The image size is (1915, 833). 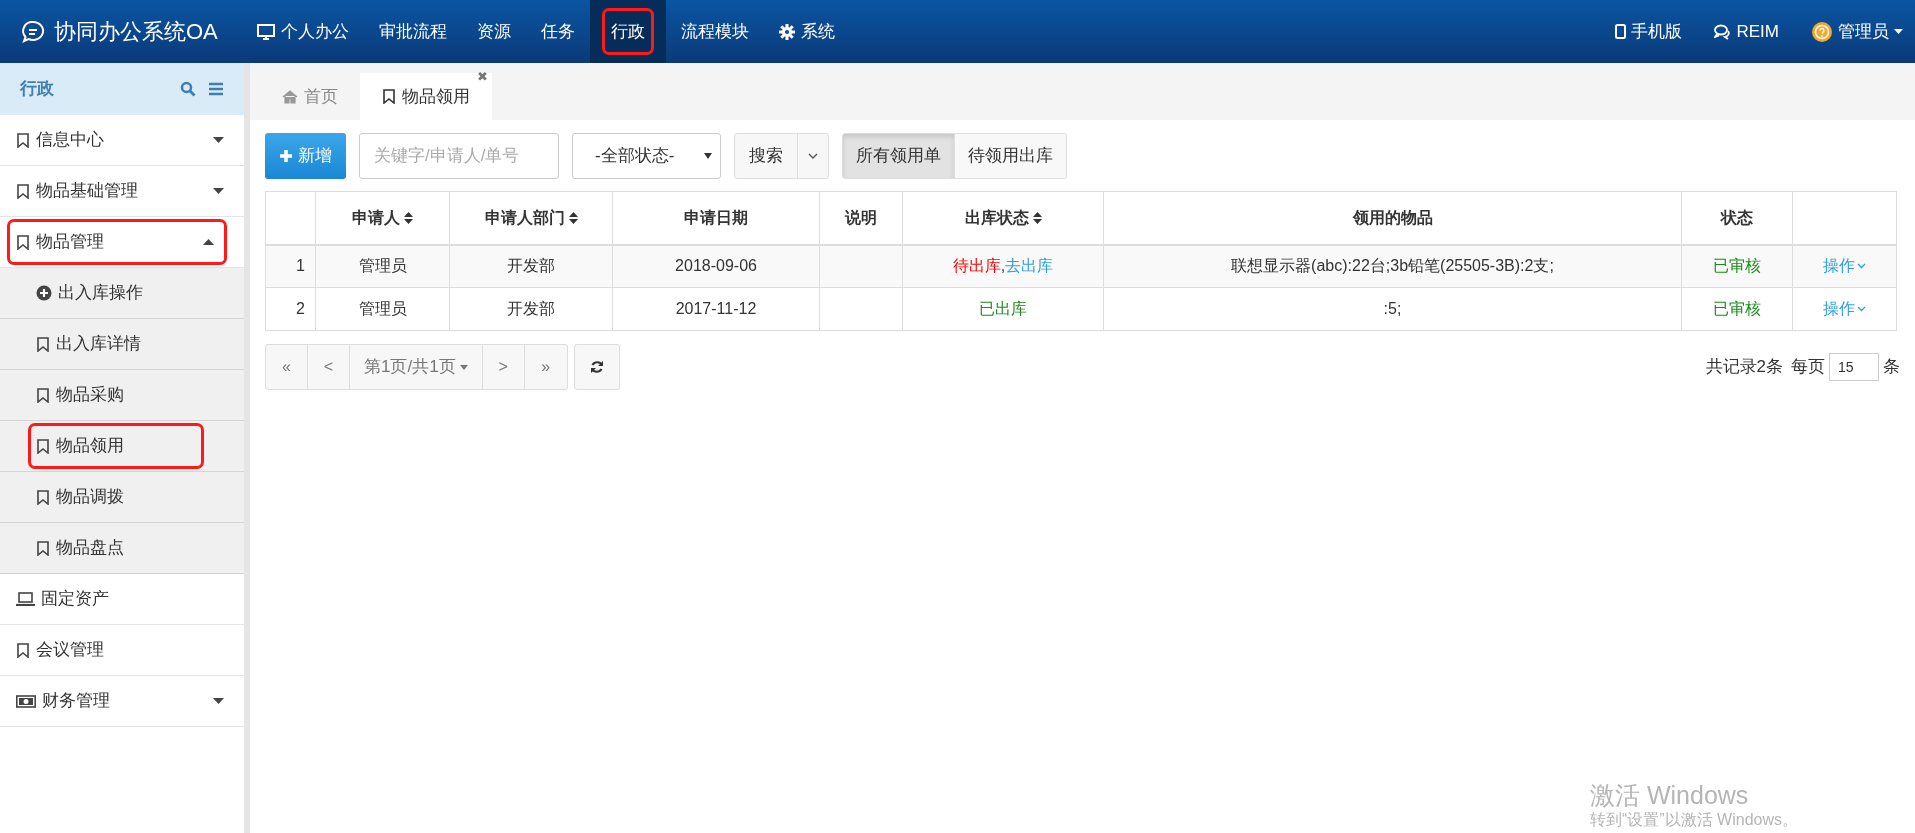 I want to click on table-cell: 2017-11-12, so click(x=716, y=309).